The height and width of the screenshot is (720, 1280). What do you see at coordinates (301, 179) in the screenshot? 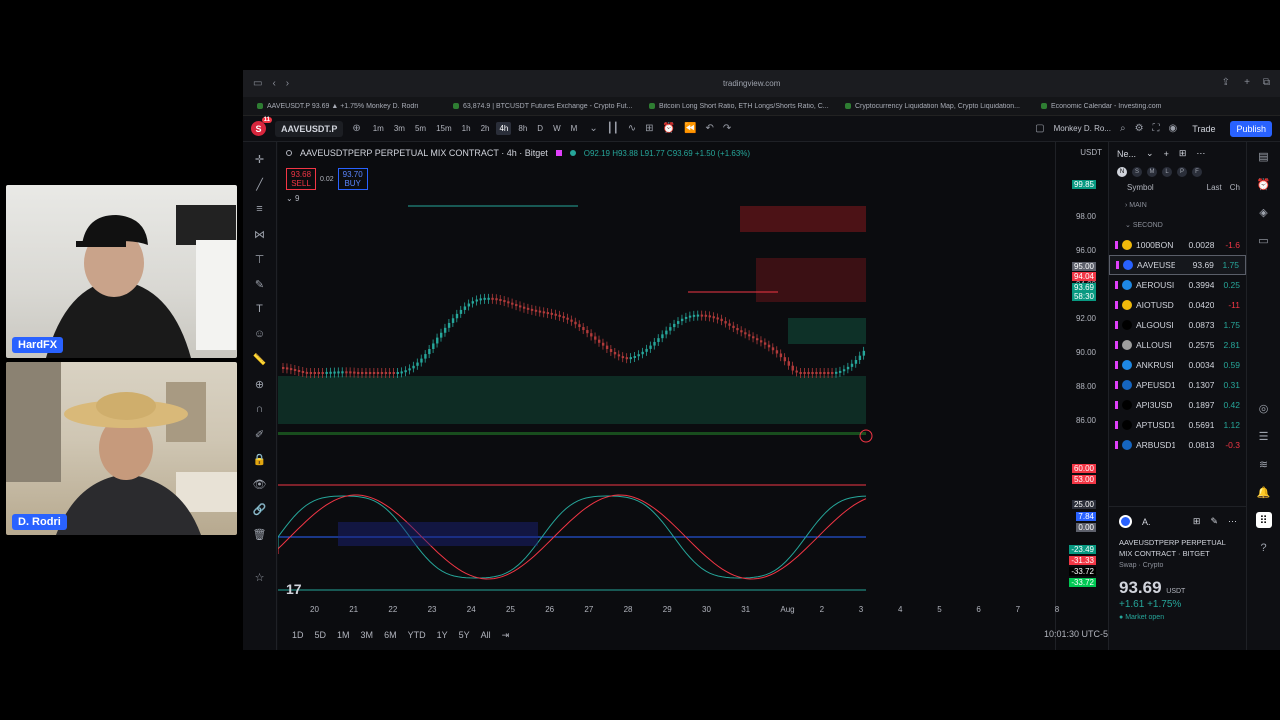
I see `sell-button: 93.68 SELL` at bounding box center [301, 179].